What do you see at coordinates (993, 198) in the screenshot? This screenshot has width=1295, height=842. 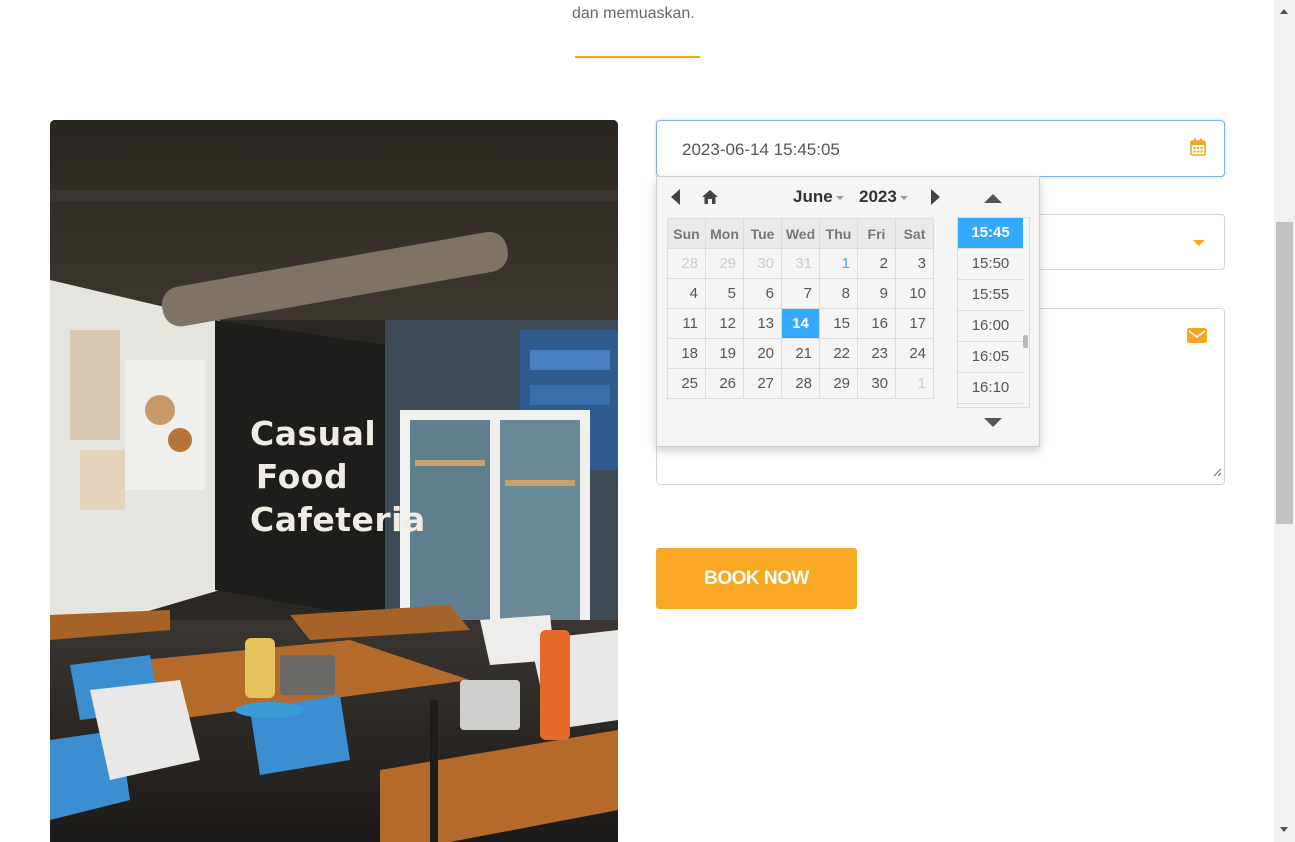 I see `time-scroll-up-icon` at bounding box center [993, 198].